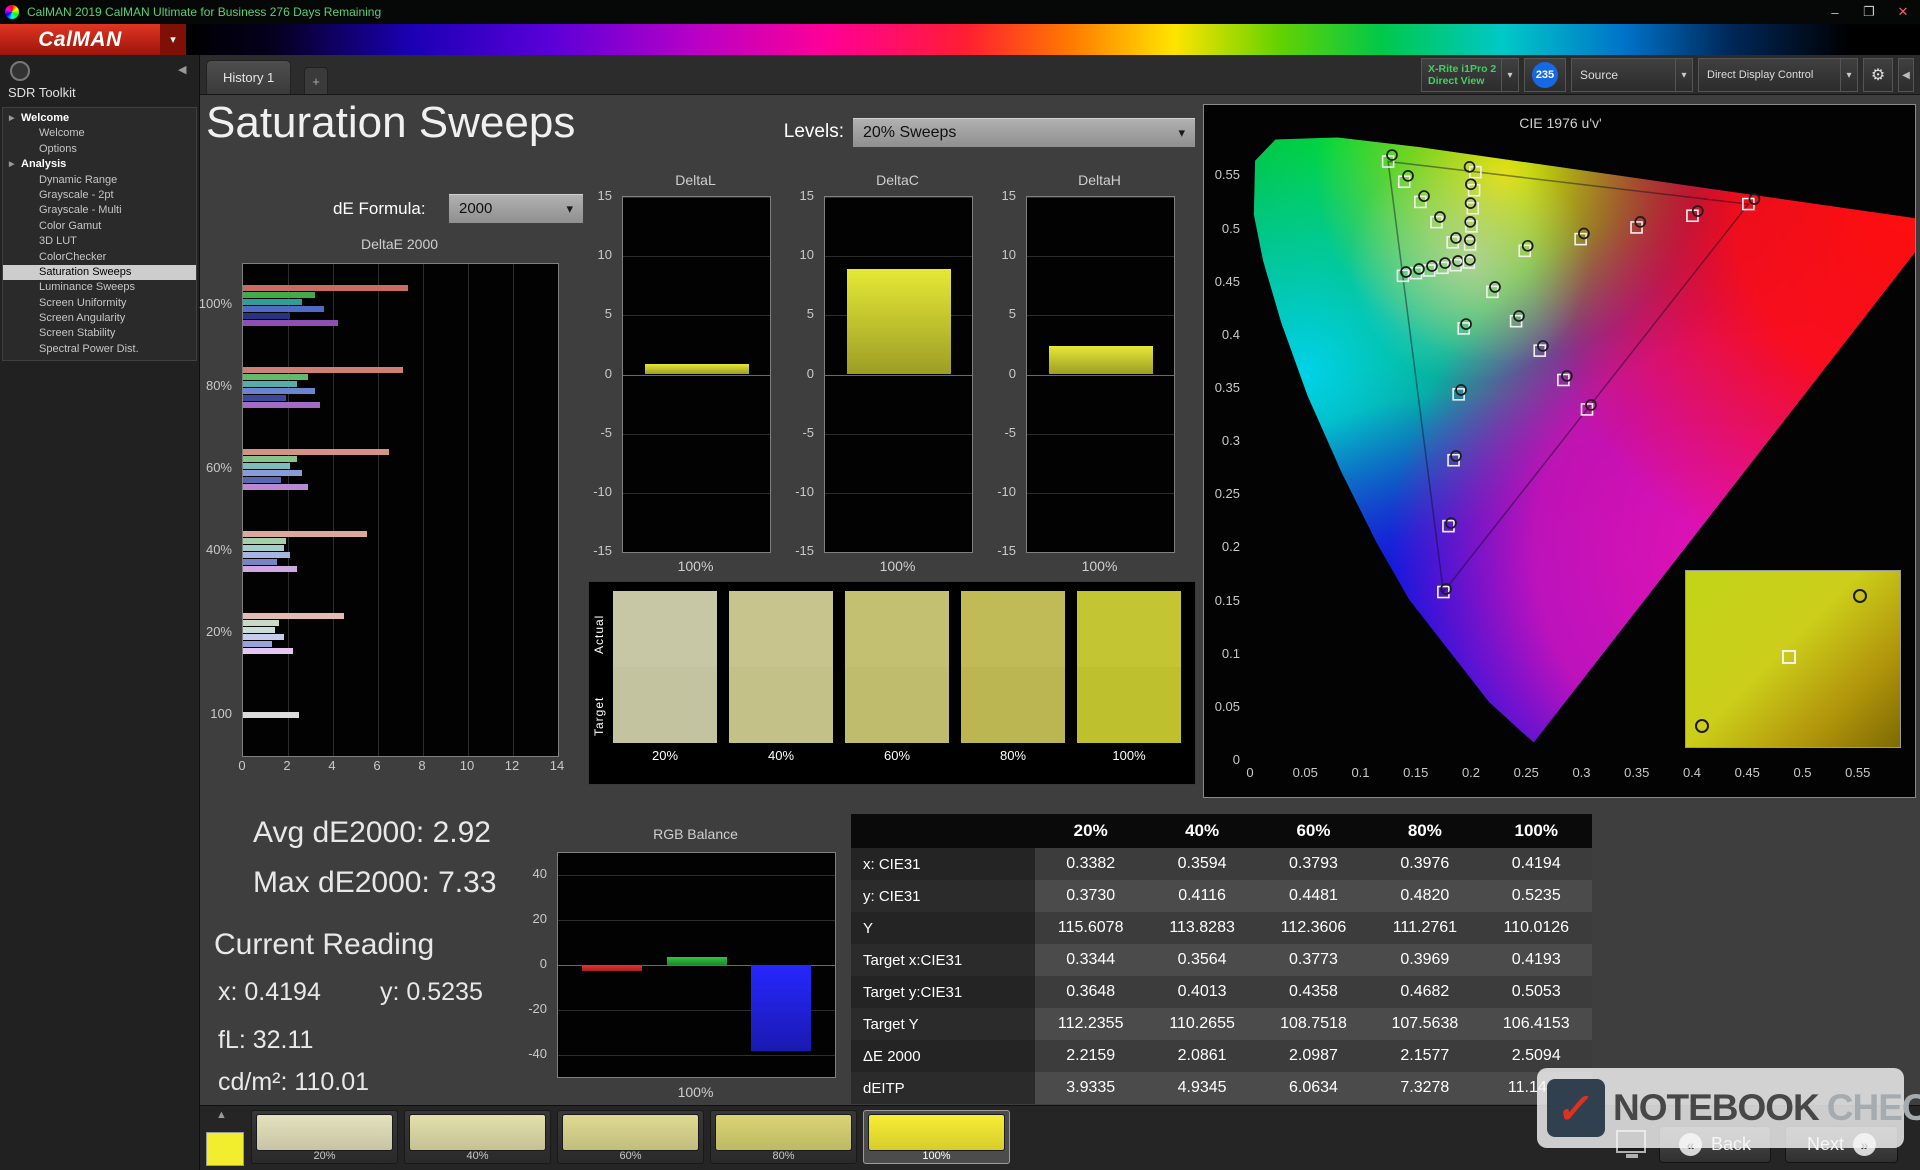  I want to click on table-cell: 107.5638, so click(1425, 1024).